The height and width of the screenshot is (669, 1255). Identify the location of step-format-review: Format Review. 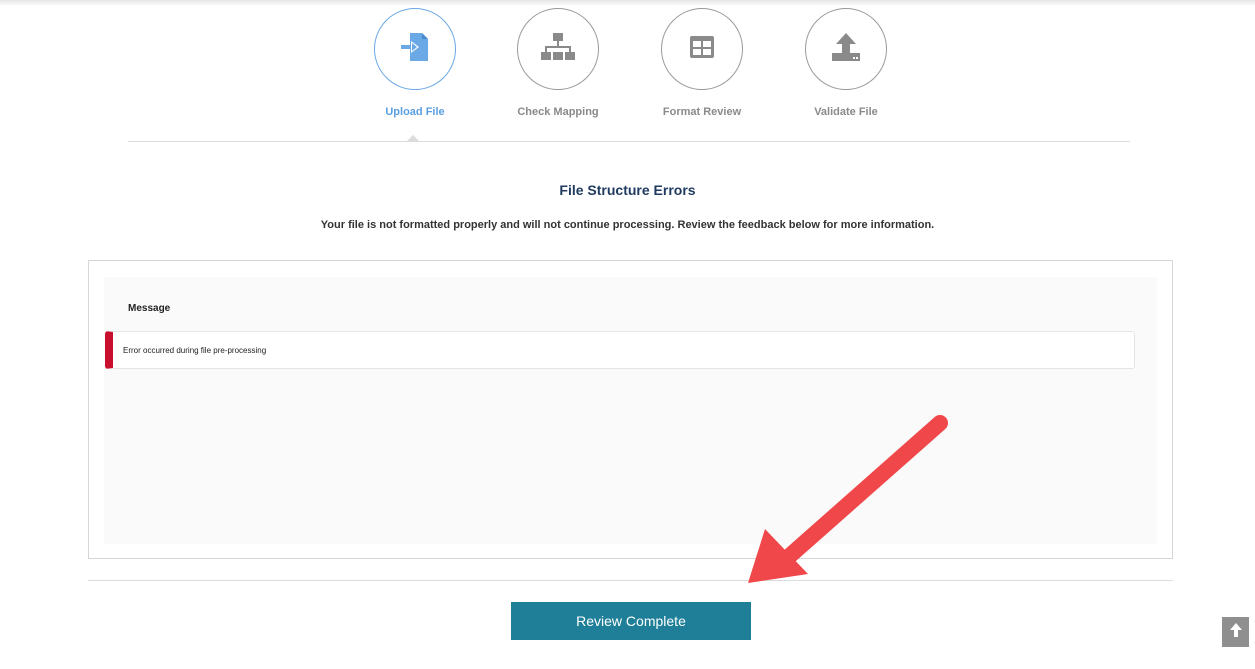
(702, 63).